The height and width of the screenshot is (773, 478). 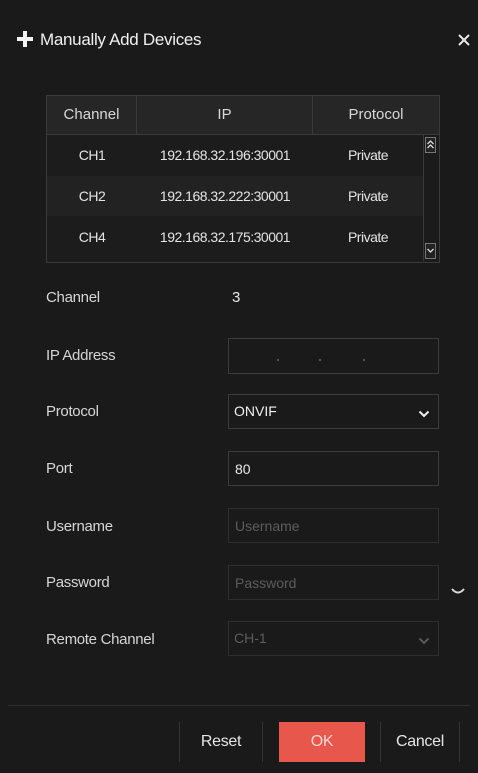 What do you see at coordinates (72, 411) in the screenshot?
I see `protocol-label: Protocol` at bounding box center [72, 411].